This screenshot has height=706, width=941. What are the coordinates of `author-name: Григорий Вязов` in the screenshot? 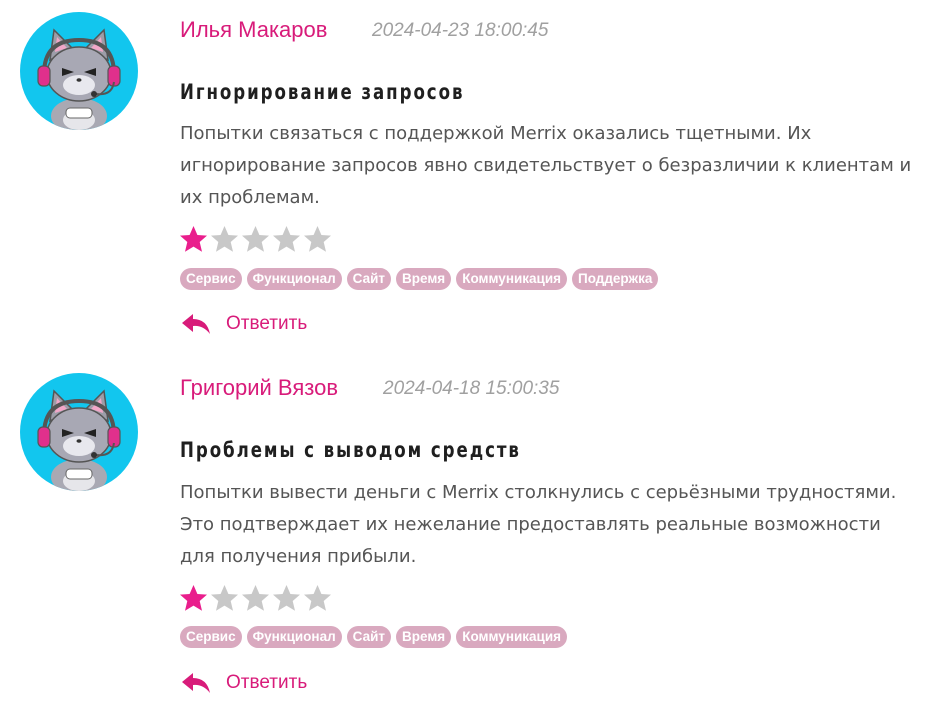 It's located at (259, 388).